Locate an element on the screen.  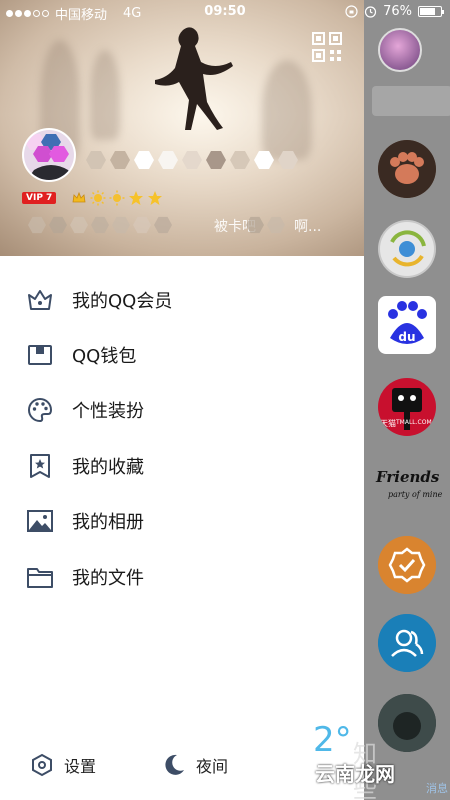
contact-avatar-qzone is located at coordinates (407, 249).